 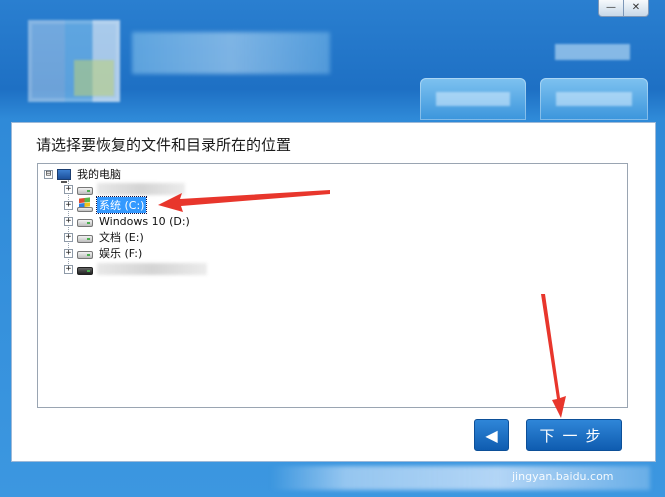 I want to click on minimize-button: —, so click(x=611, y=8).